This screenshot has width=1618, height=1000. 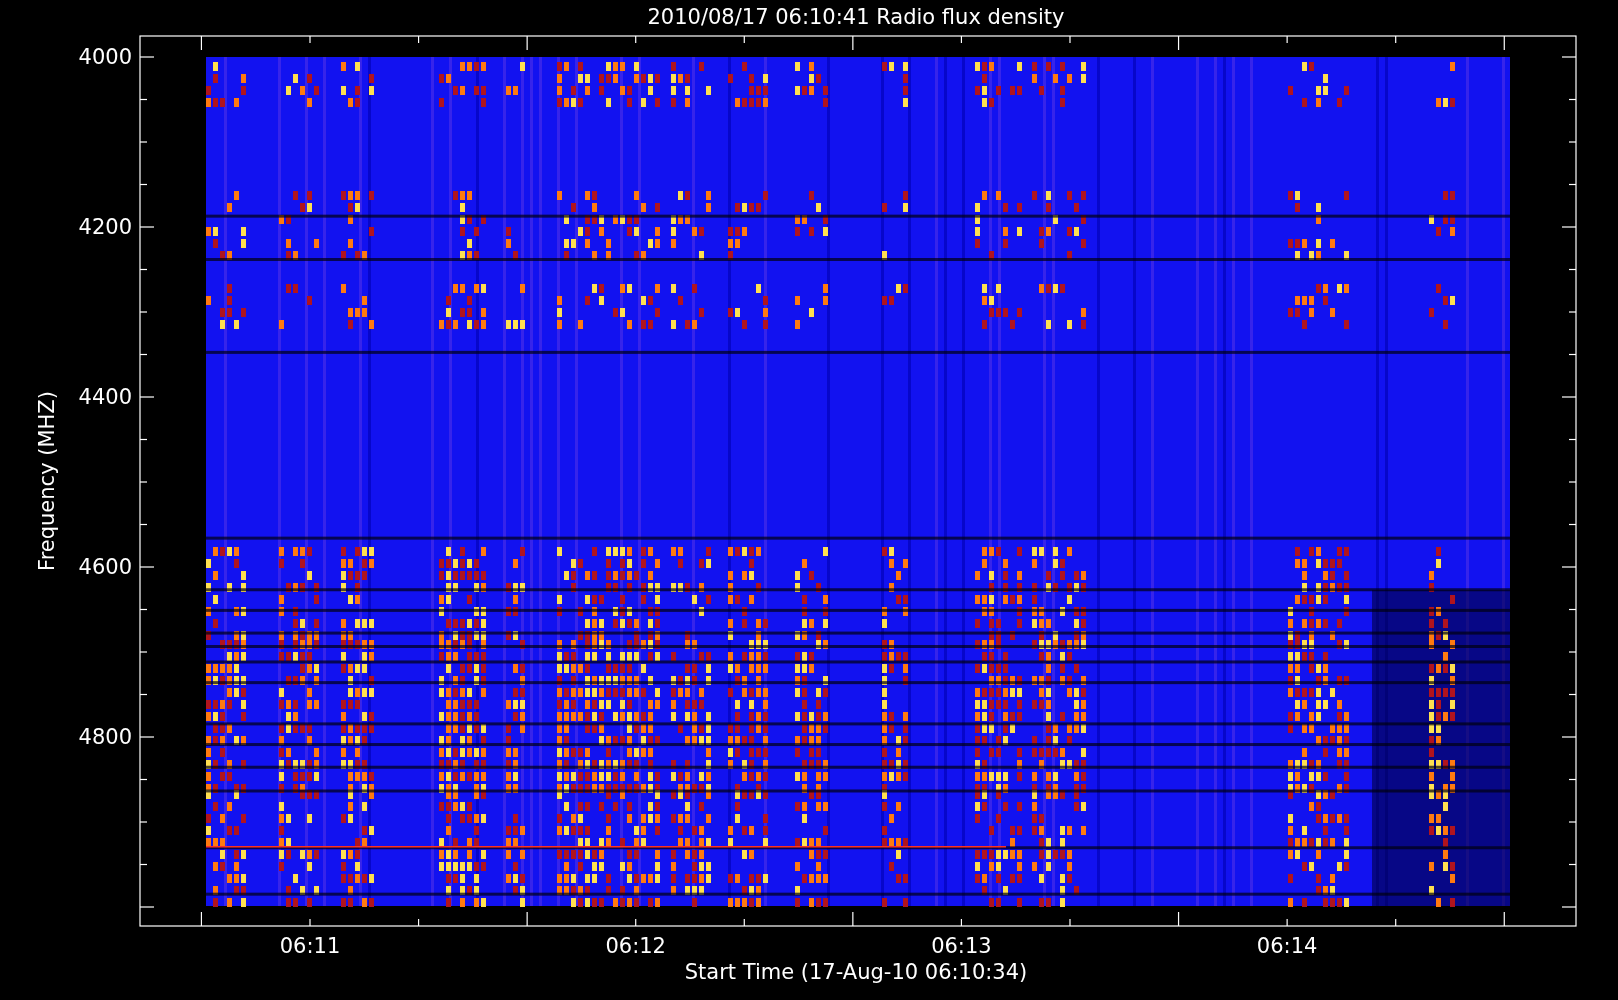 I want to click on axis-label: Frequency (MHZ), so click(x=47, y=481).